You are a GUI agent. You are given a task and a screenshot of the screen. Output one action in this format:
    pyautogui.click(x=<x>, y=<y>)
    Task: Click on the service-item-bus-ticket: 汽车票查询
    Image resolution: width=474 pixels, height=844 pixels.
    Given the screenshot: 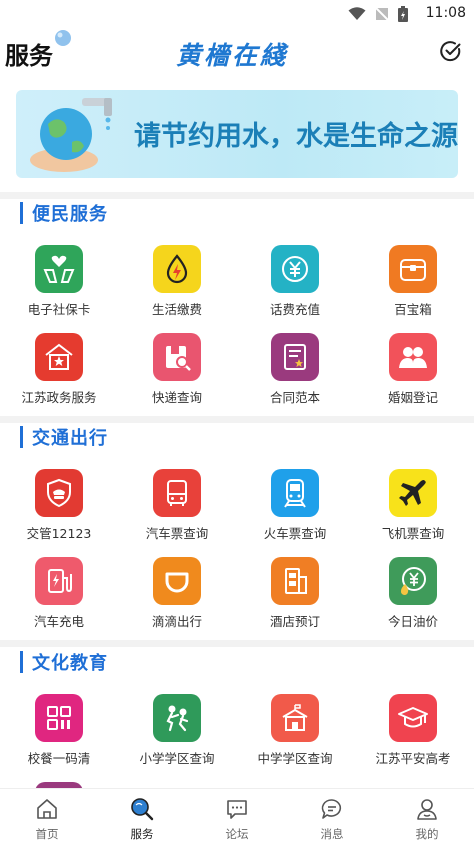 What is the action you would take?
    pyautogui.click(x=177, y=509)
    